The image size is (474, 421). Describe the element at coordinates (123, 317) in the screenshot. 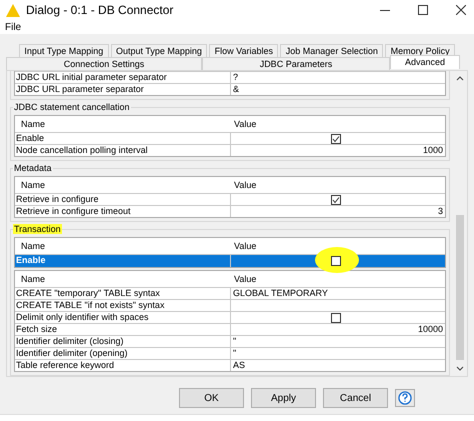

I see `table-cell: Delimit only identifier with spaces` at that location.